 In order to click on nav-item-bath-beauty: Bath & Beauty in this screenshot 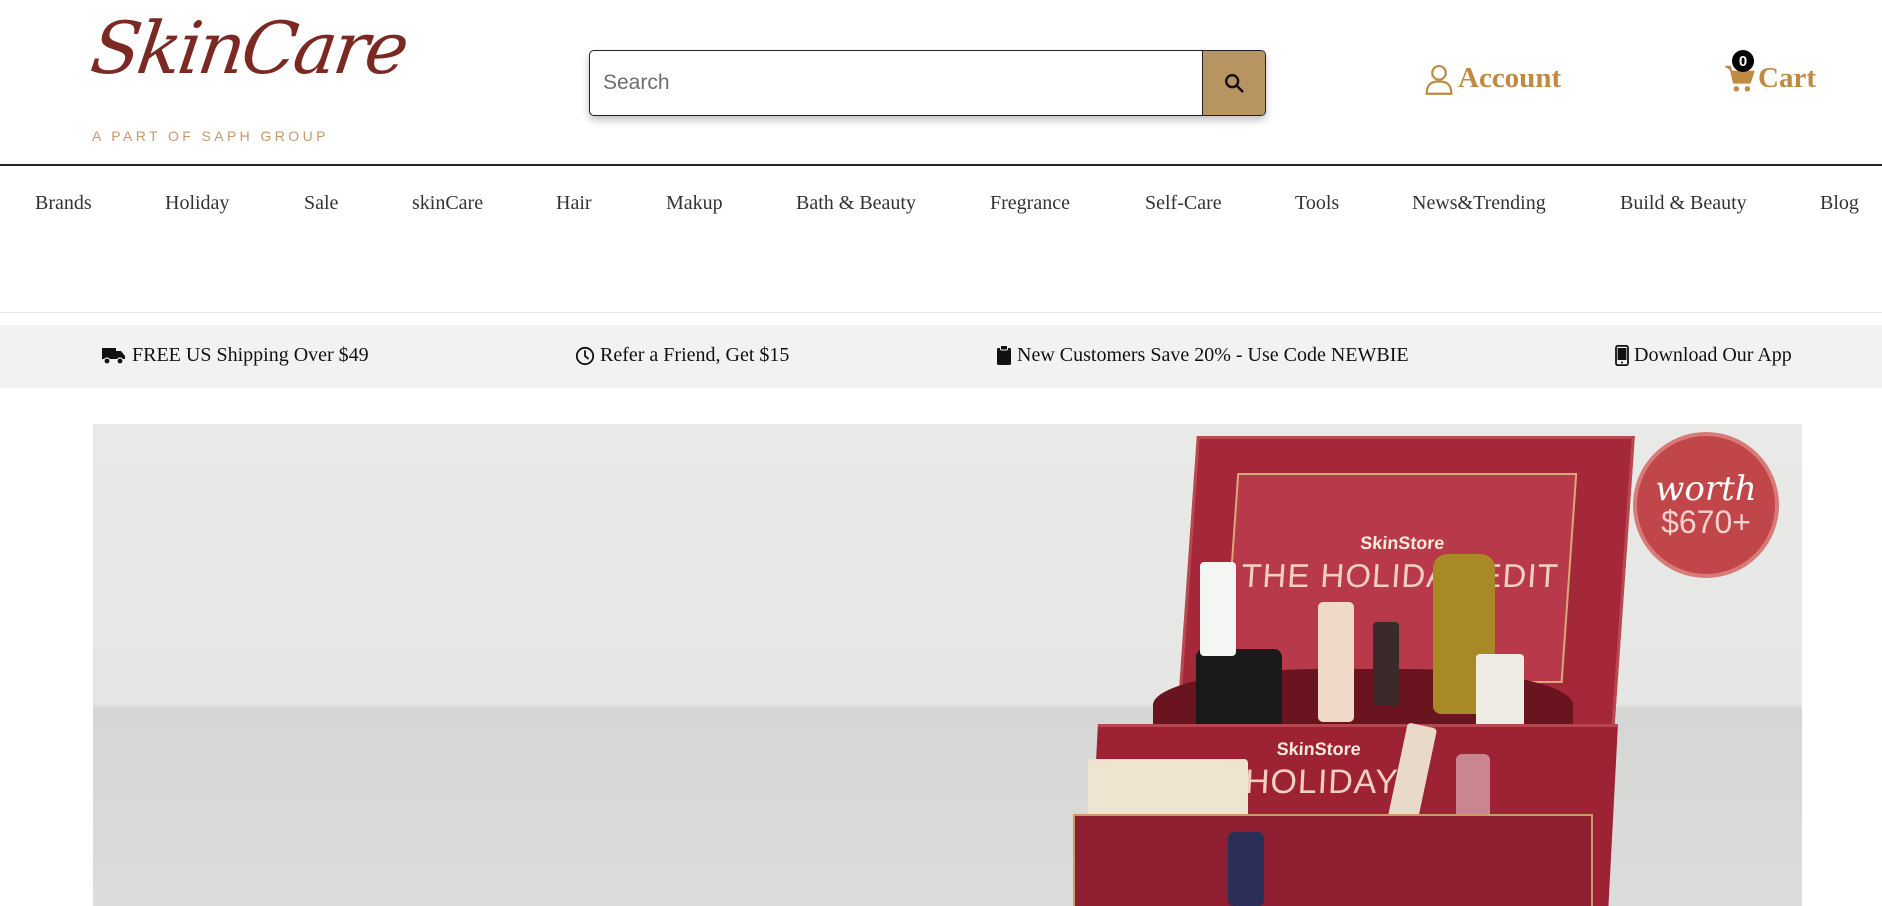, I will do `click(856, 203)`.